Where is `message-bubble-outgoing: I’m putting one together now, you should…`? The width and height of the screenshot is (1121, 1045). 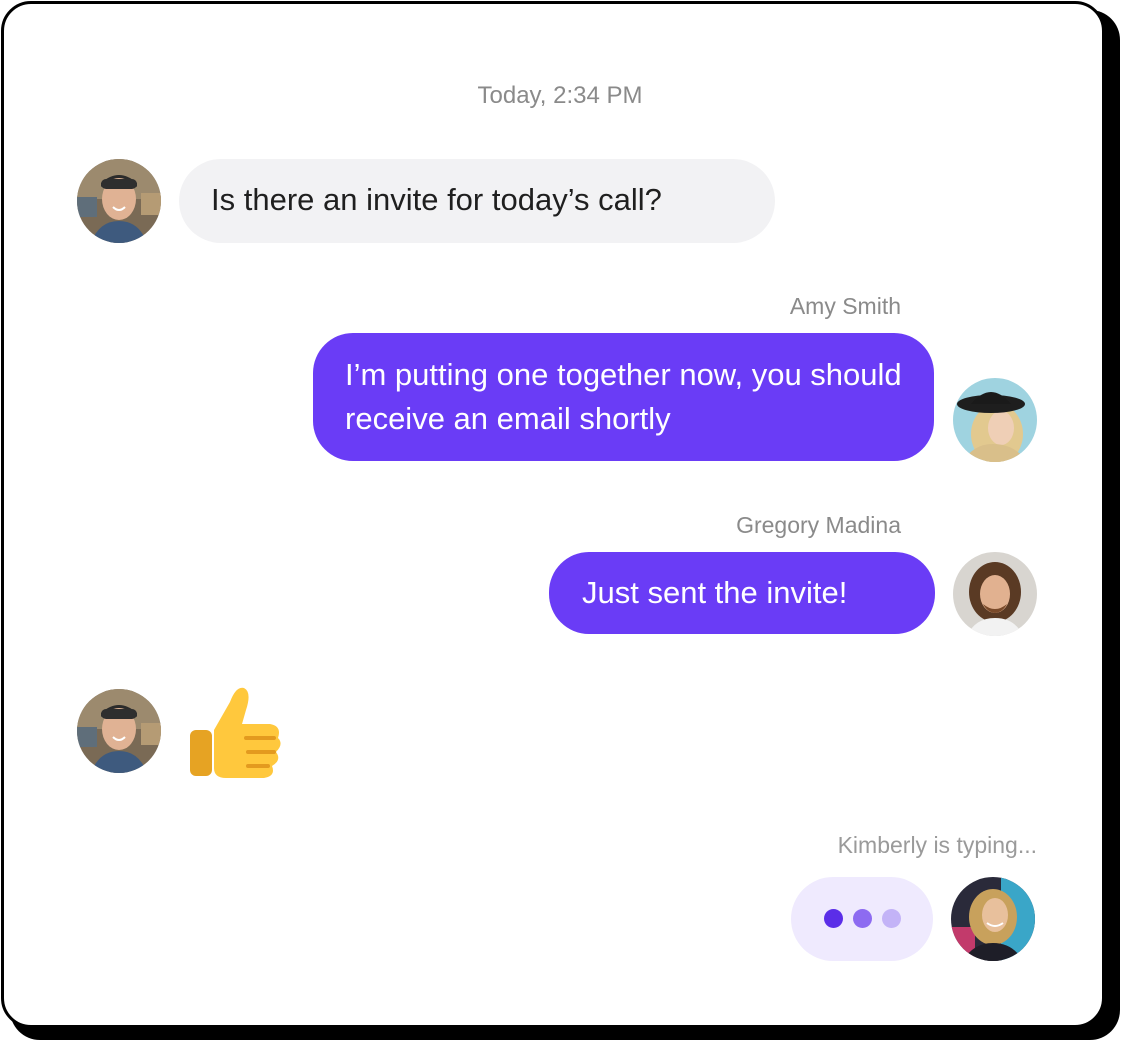
message-bubble-outgoing: I’m putting one together now, you should… is located at coordinates (623, 397).